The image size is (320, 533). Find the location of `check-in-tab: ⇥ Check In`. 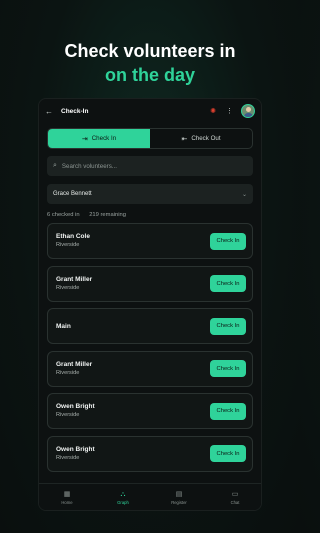

check-in-tab: ⇥ Check In is located at coordinates (99, 138).